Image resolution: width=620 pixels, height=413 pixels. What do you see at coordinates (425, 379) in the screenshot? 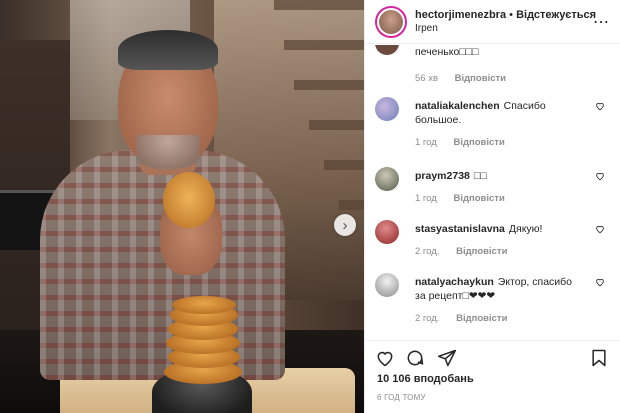
I see `likes-count: 10 106 вподобань` at bounding box center [425, 379].